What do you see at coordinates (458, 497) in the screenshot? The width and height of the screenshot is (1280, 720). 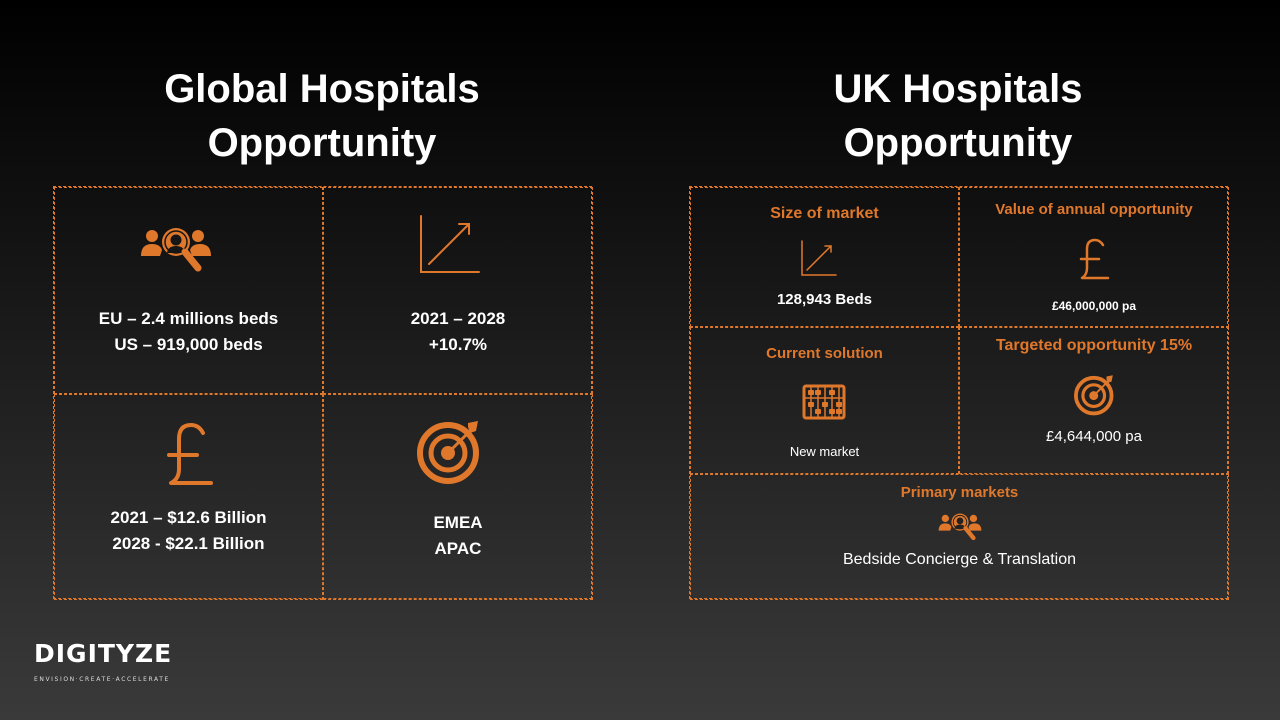 I see `global-region-cell: EMEA APAC` at bounding box center [458, 497].